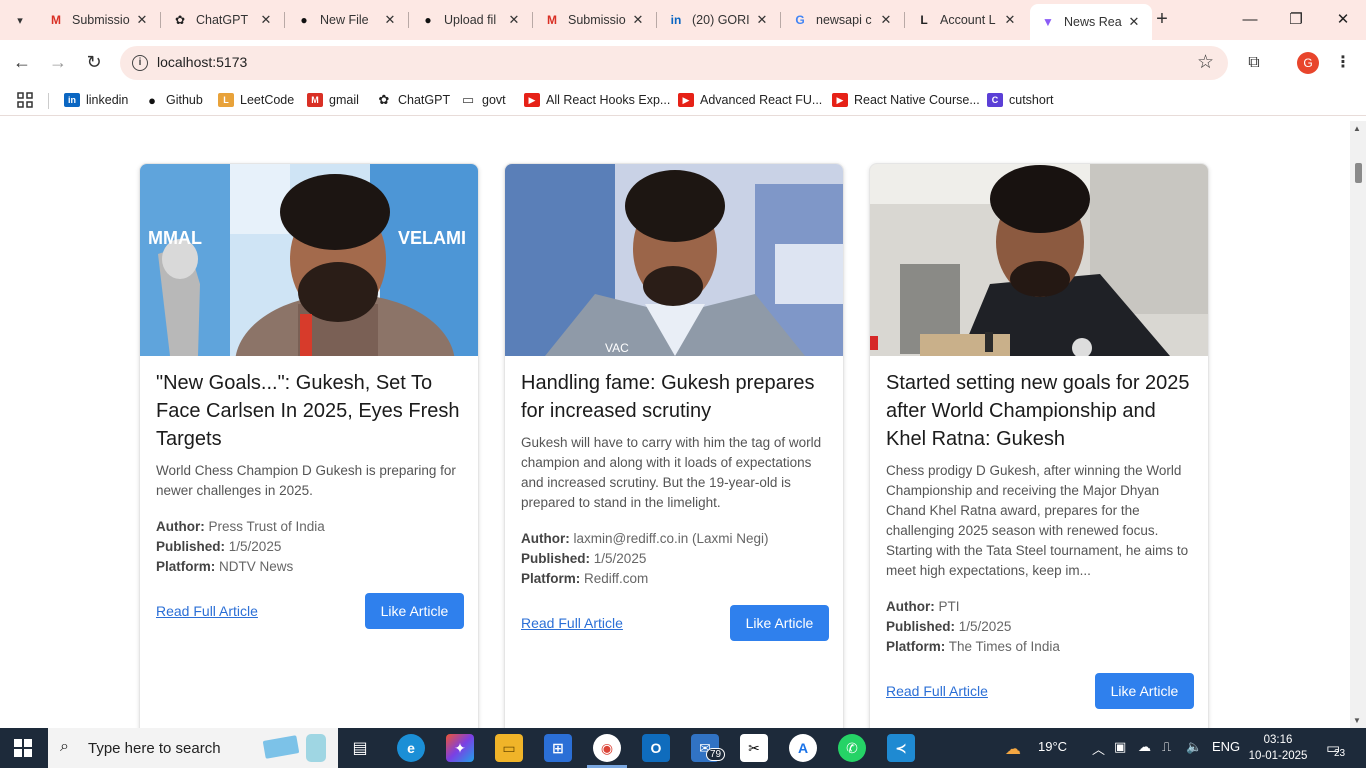 This screenshot has width=1366, height=768. Describe the element at coordinates (58, 62) in the screenshot. I see `forward-arrow-icon: →` at that location.